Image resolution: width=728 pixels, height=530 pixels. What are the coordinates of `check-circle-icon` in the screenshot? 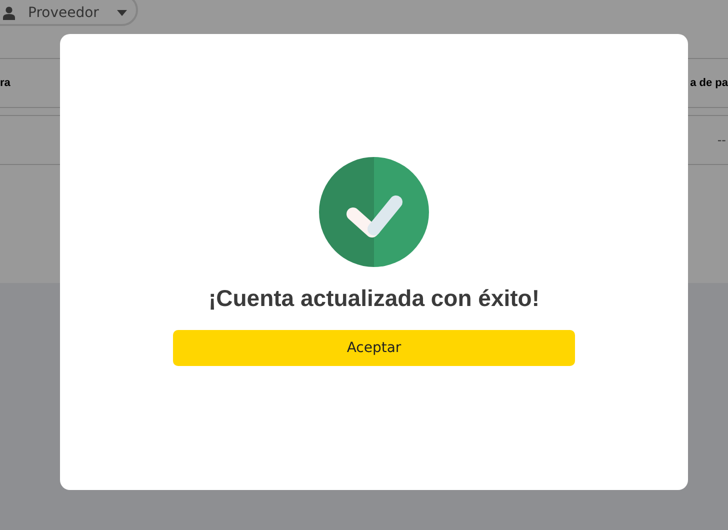 It's located at (374, 212).